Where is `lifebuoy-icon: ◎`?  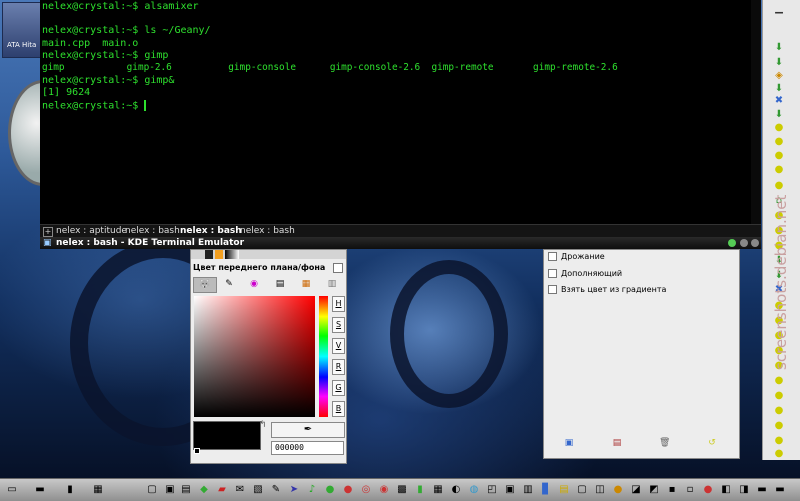 lifebuoy-icon: ◎ is located at coordinates (366, 490).